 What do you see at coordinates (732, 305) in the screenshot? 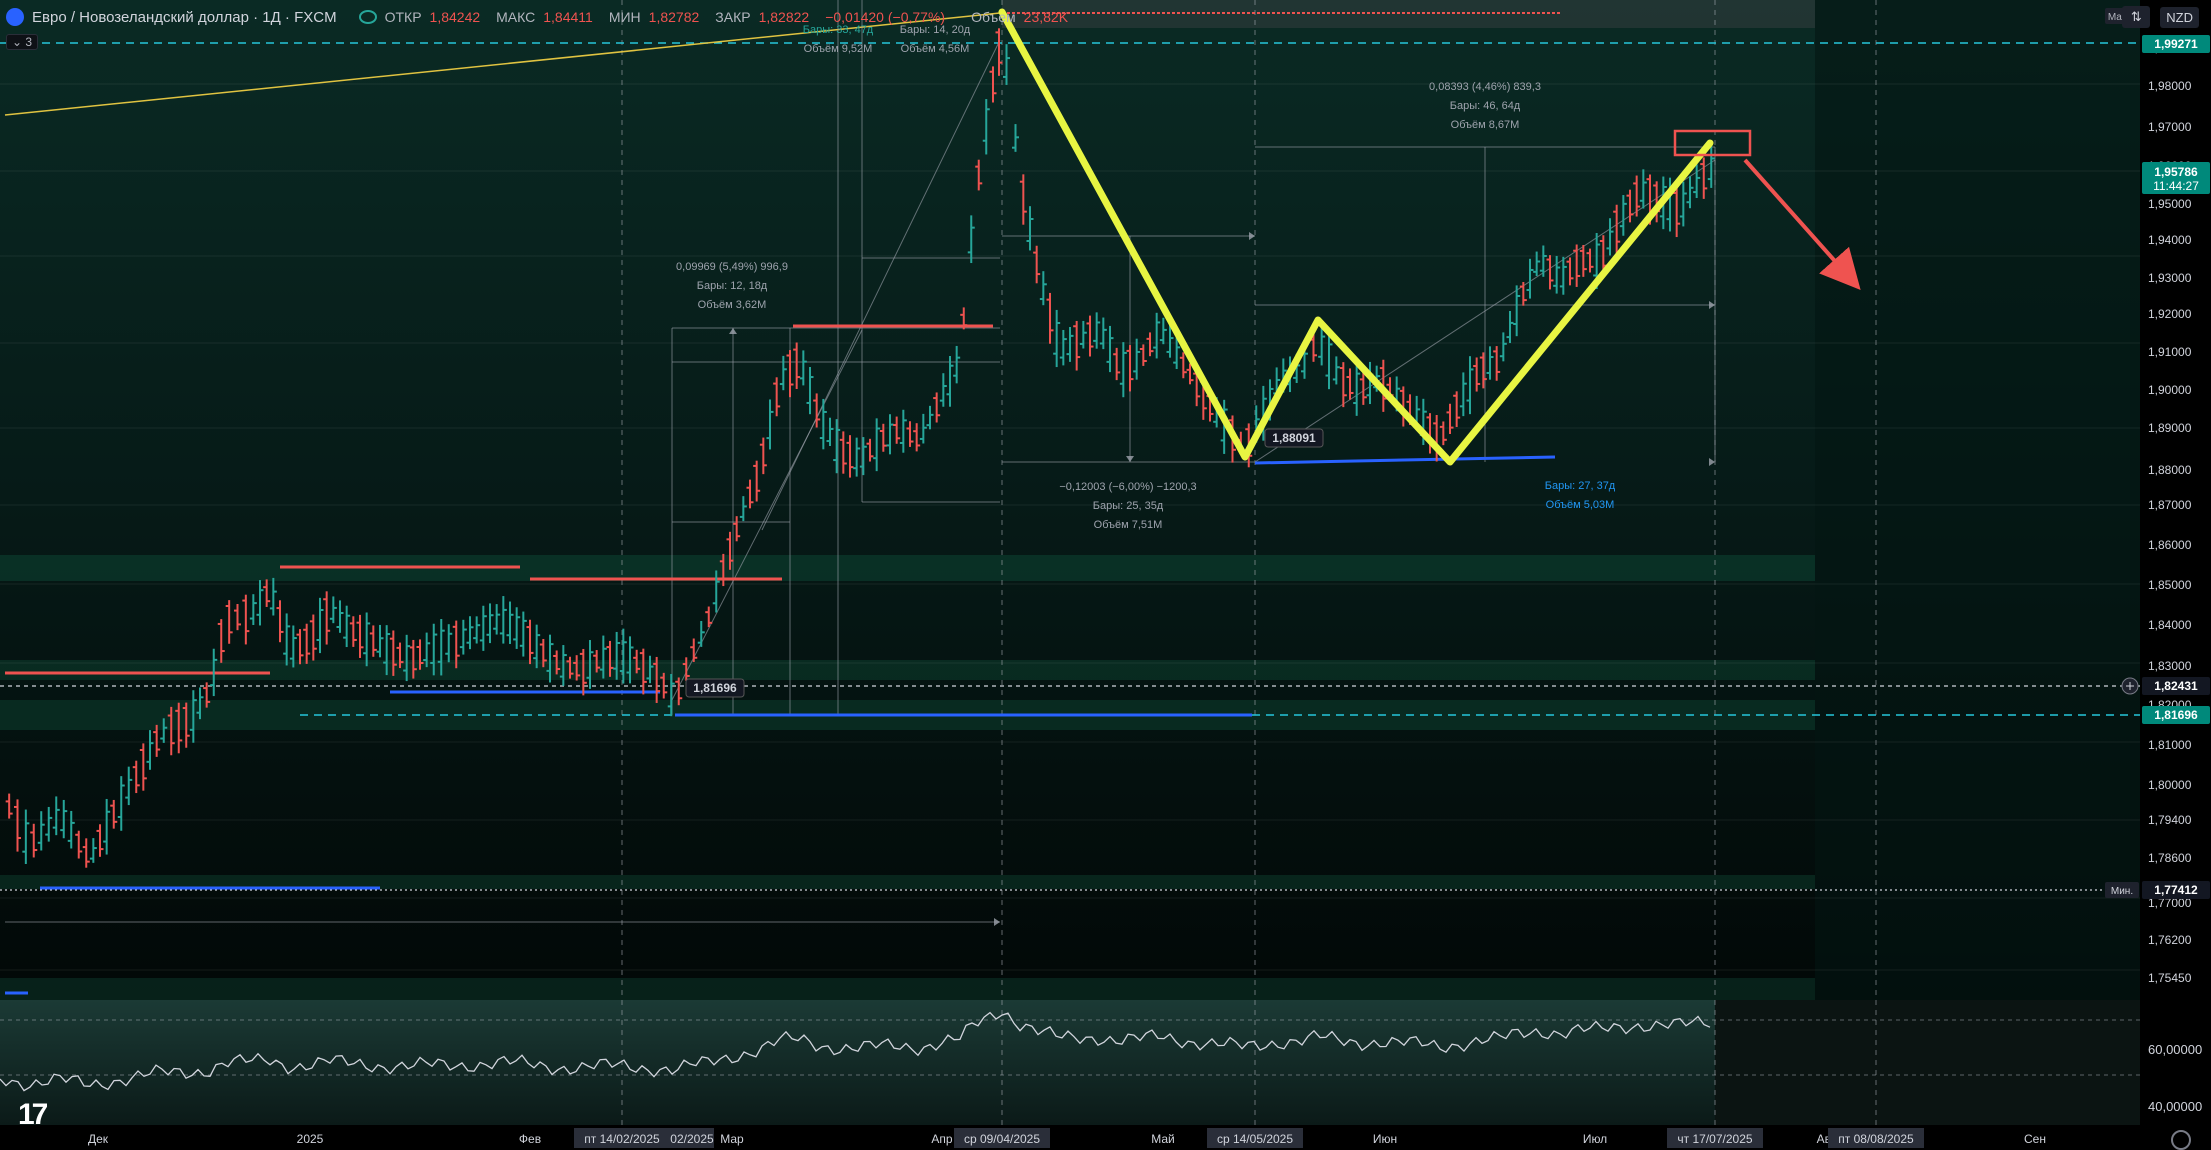
I see `measure-1-line3: Объём 3,62M` at bounding box center [732, 305].